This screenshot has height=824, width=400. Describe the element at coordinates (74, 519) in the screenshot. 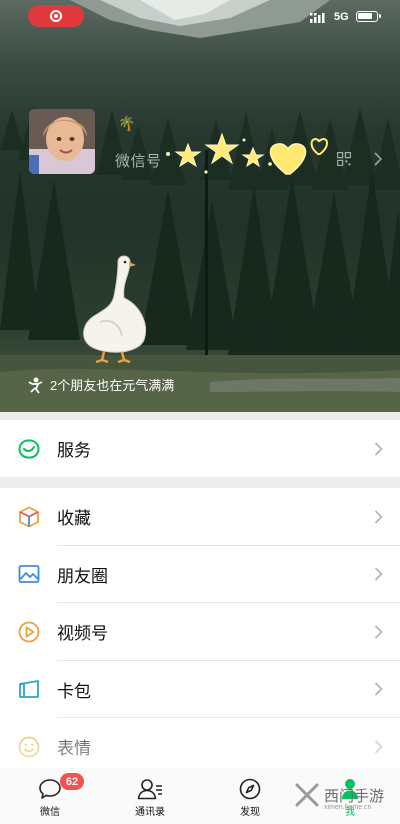

I see `menu-item-label: 收藏` at that location.